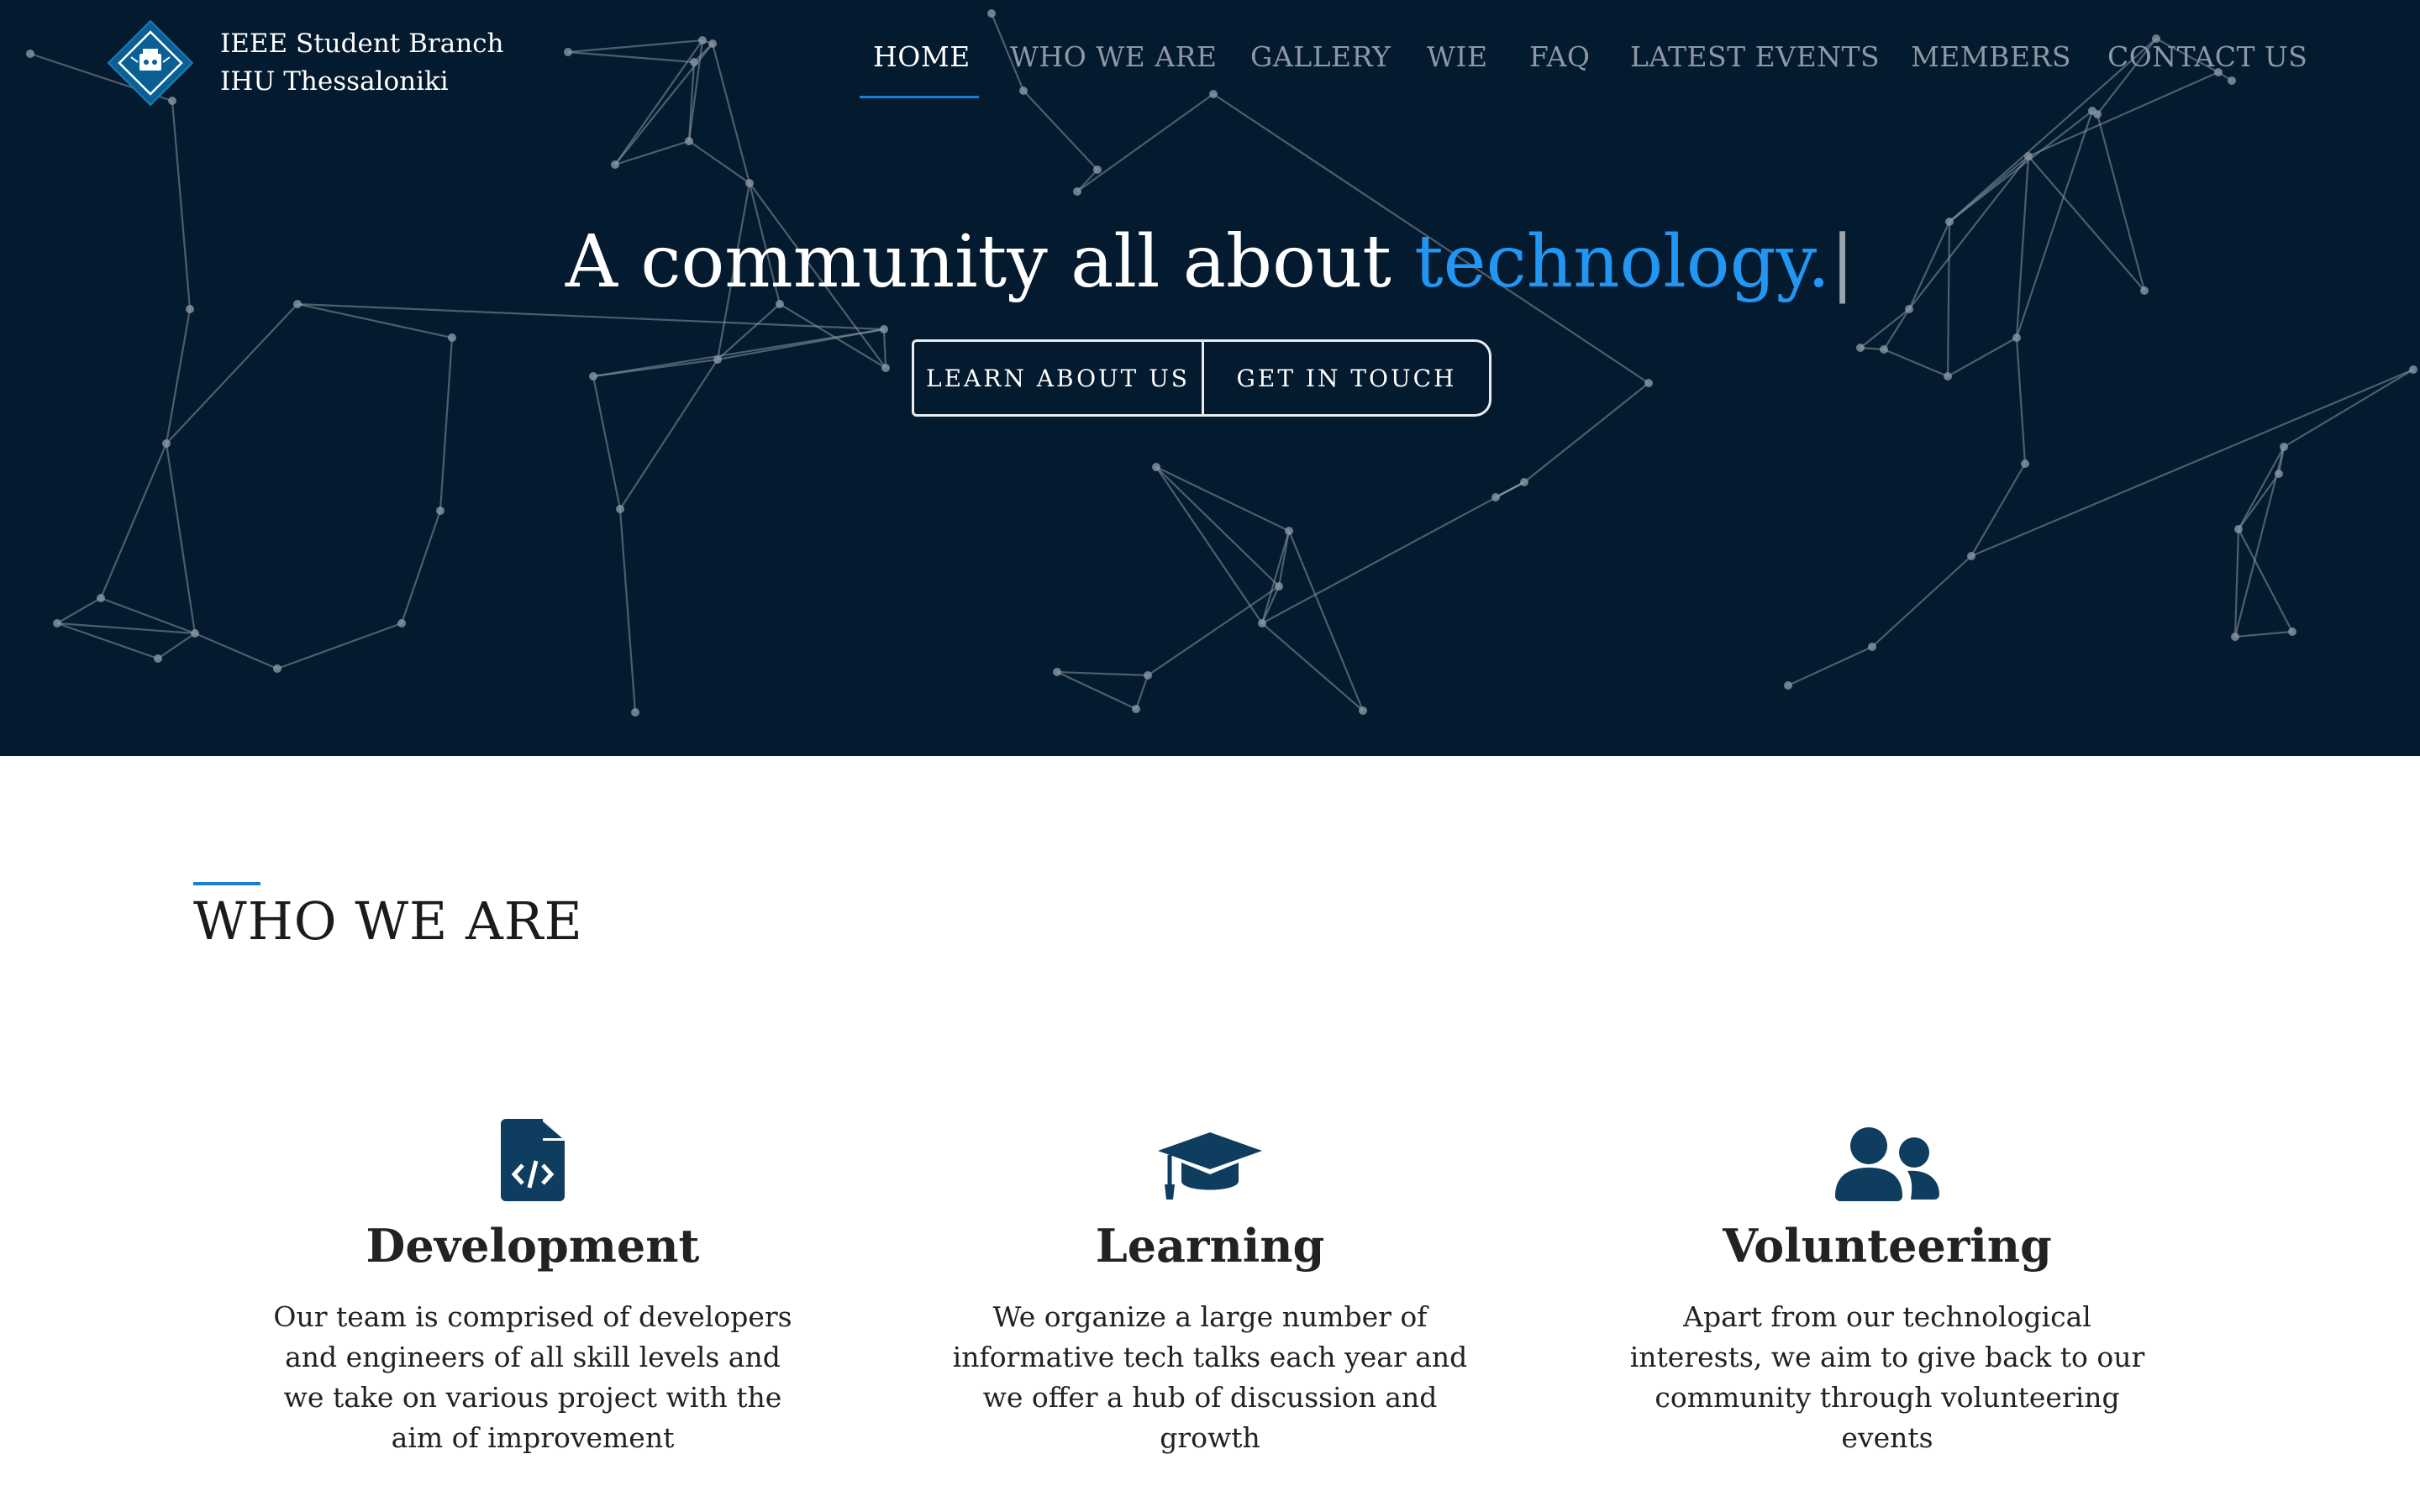 The image size is (2420, 1512). Describe the element at coordinates (1320, 56) in the screenshot. I see `nav-gallery: GALLERY` at that location.